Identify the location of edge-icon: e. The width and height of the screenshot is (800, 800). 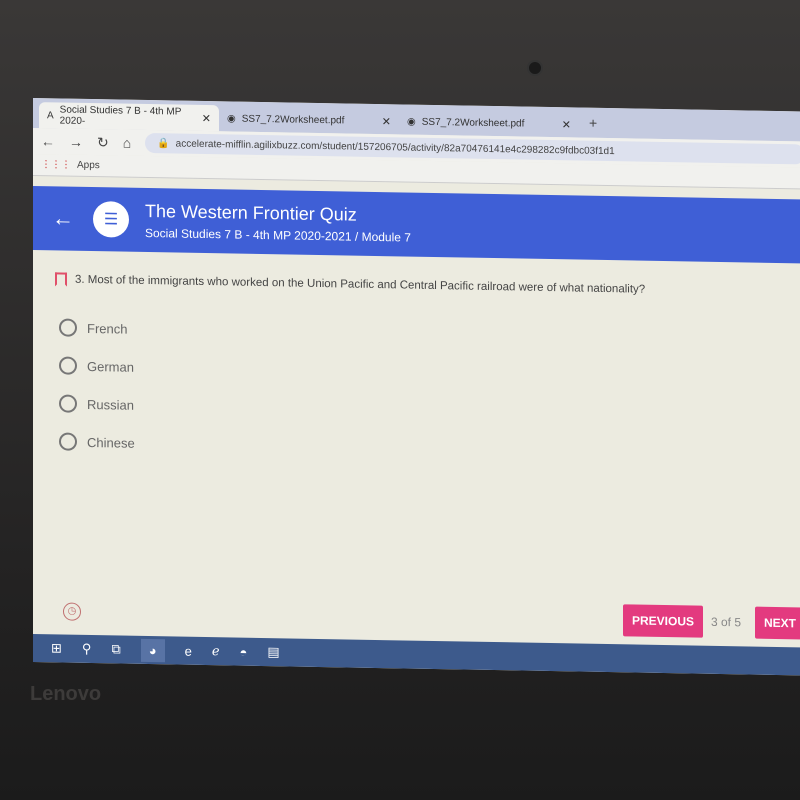
(188, 650).